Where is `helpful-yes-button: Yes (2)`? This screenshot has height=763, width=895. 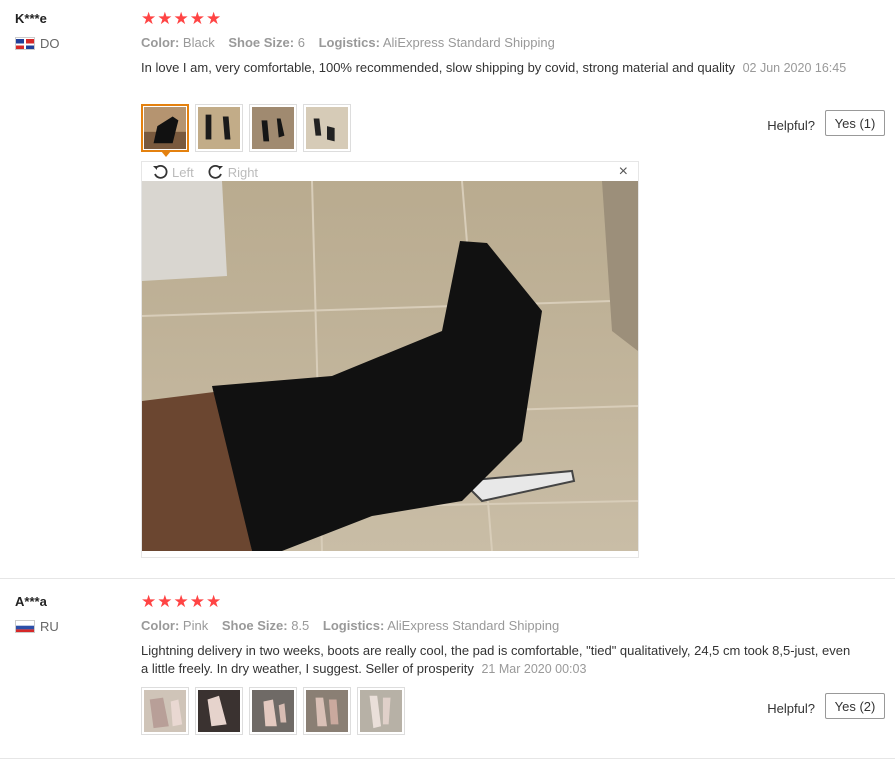
helpful-yes-button: Yes (2) is located at coordinates (855, 706).